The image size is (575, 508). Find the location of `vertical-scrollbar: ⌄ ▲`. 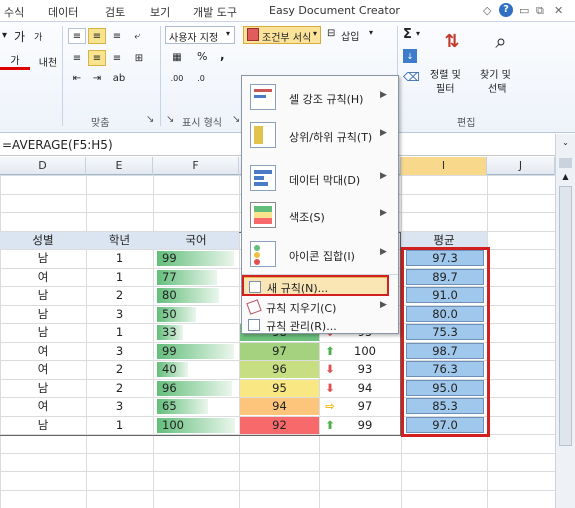

vertical-scrollbar: ⌄ ▲ is located at coordinates (565, 321).